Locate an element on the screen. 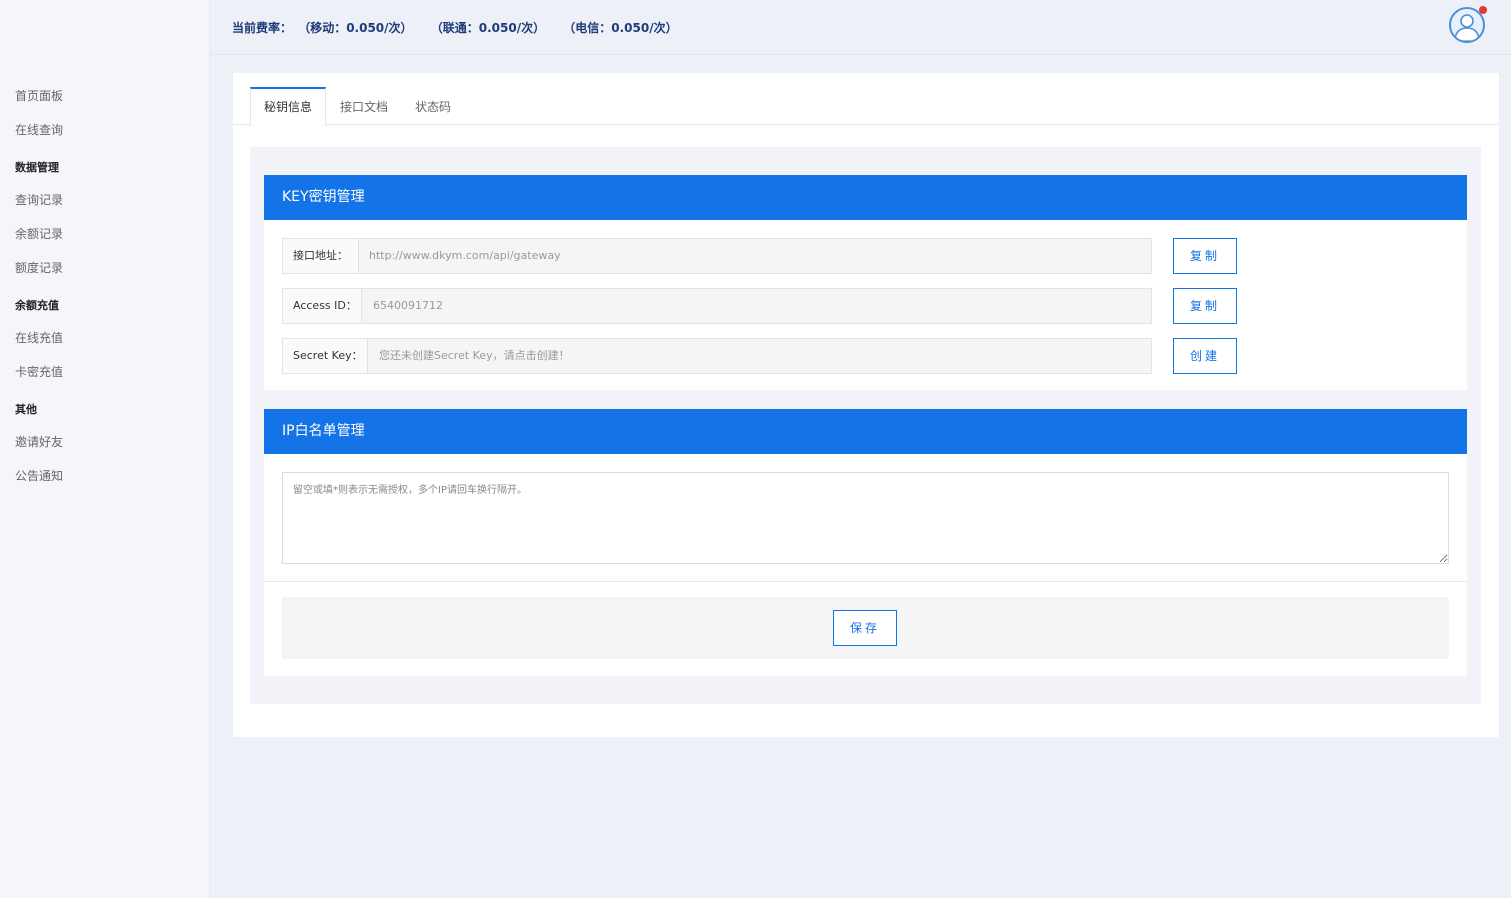 This screenshot has width=1511, height=898. save-bar: 保存 is located at coordinates (865, 628).